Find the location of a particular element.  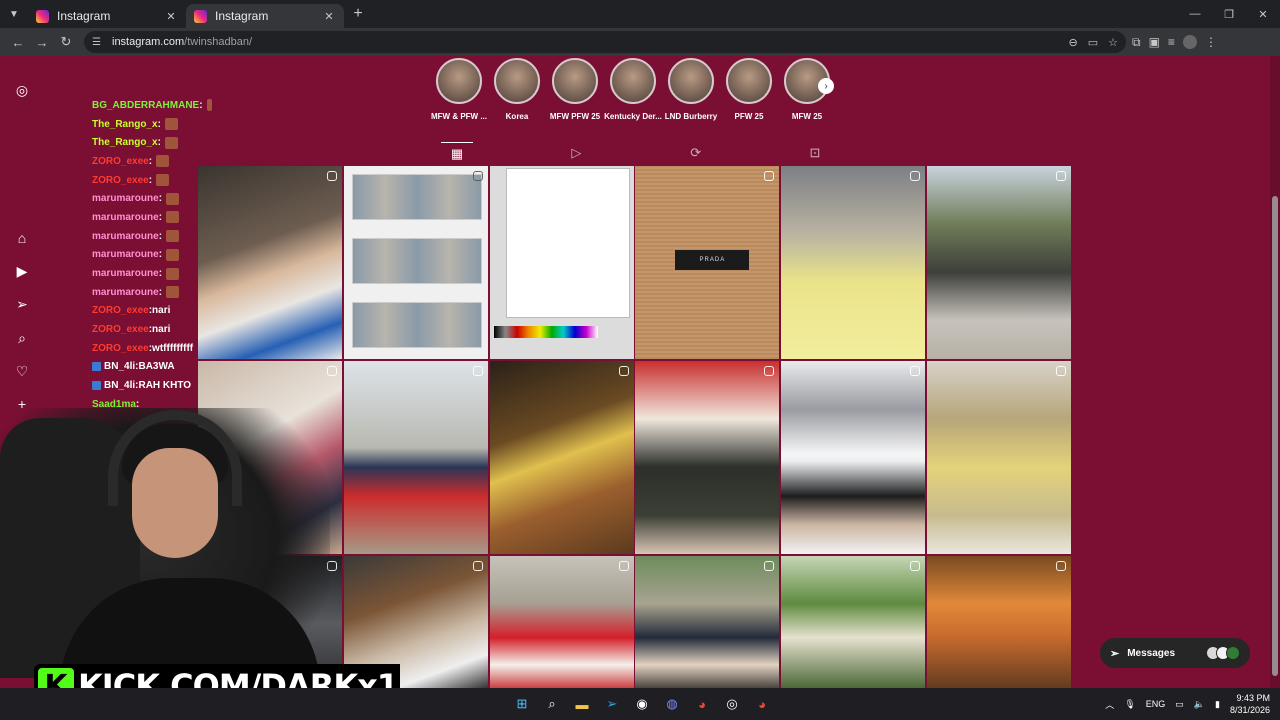

instagram-logo-icon: ◎ is located at coordinates (22, 90).